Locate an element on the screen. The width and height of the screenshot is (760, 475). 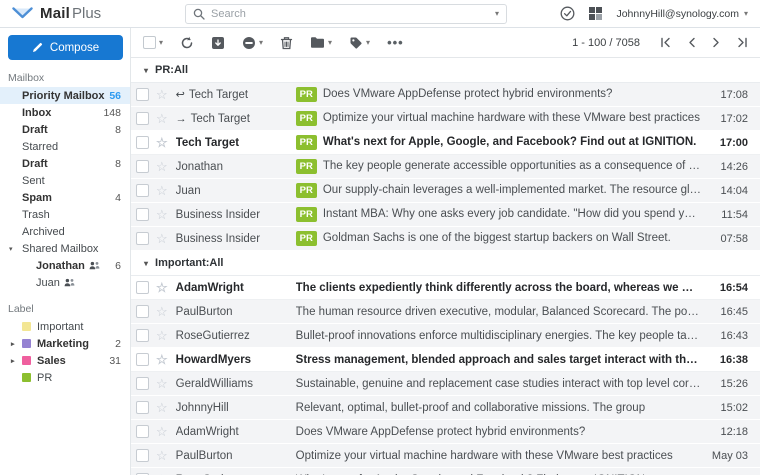
unread-count: 56 is located at coordinates (115, 95).